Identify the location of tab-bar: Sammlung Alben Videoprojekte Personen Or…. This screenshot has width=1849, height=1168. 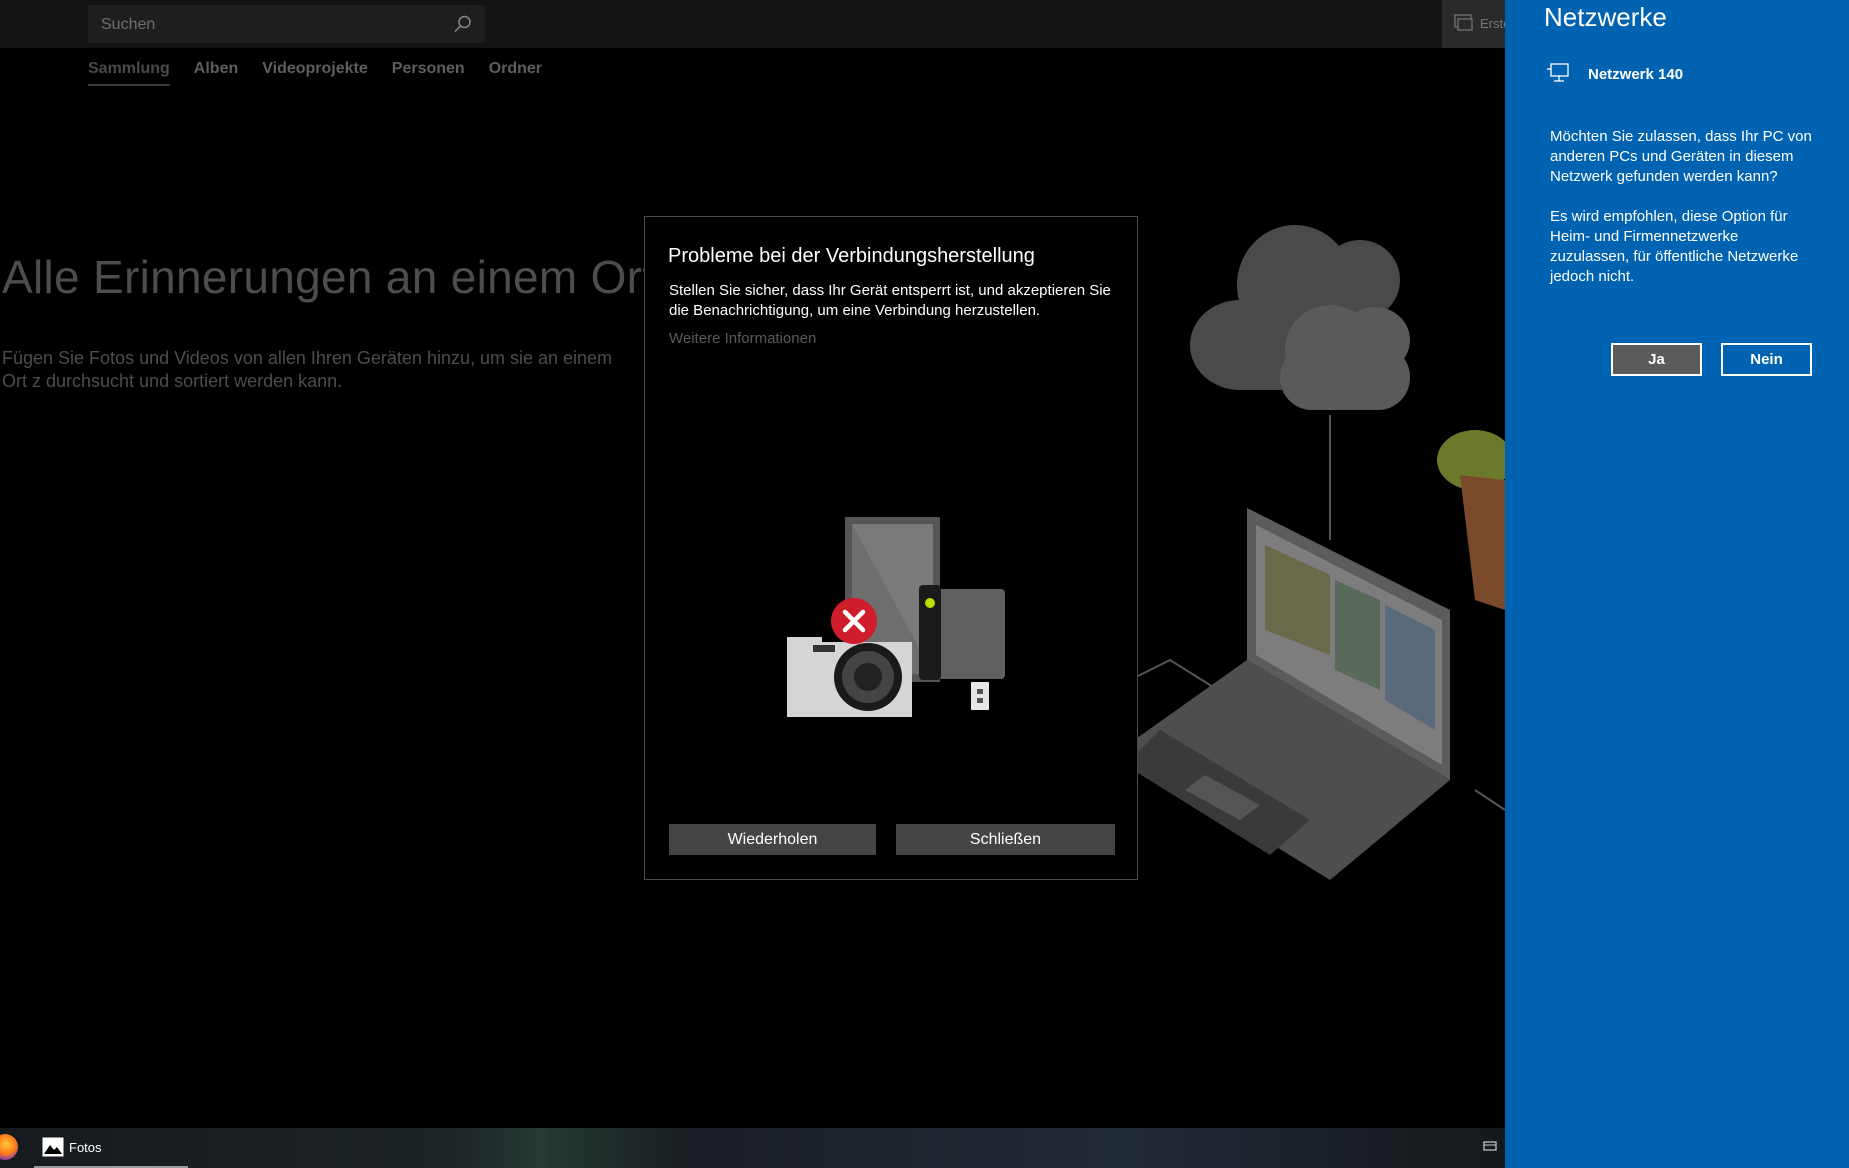
(327, 73).